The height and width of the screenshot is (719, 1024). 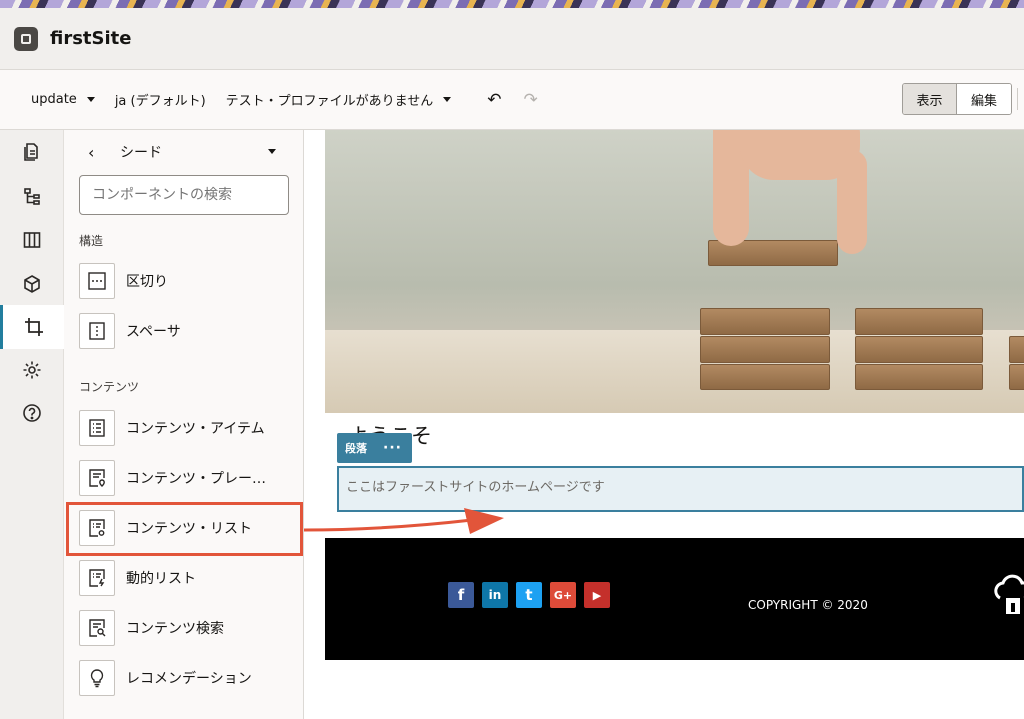 What do you see at coordinates (147, 282) in the screenshot?
I see `component-label: 区切り` at bounding box center [147, 282].